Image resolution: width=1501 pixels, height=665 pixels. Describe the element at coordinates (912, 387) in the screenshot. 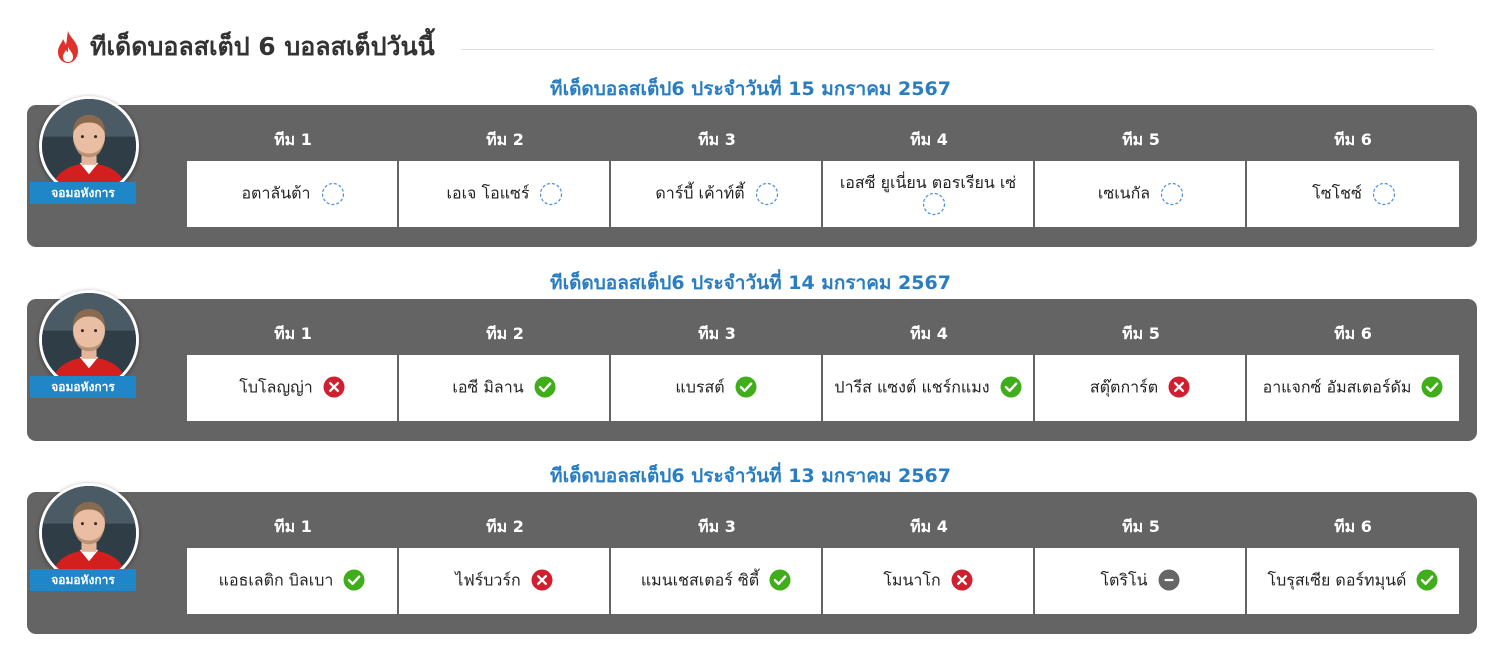

I see `team-name: ปารีส แซงต์ แชร์กแมง` at that location.